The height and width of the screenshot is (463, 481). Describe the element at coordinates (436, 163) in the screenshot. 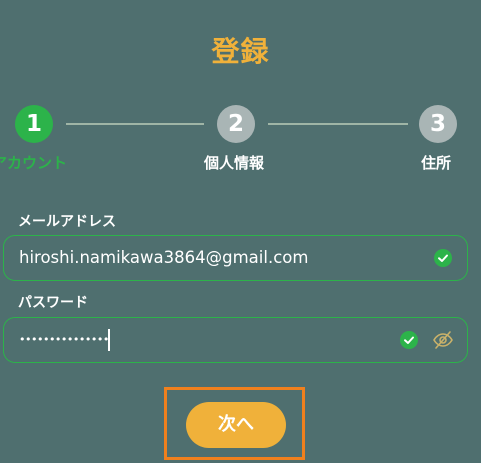

I see `step-3-label: 住所` at that location.